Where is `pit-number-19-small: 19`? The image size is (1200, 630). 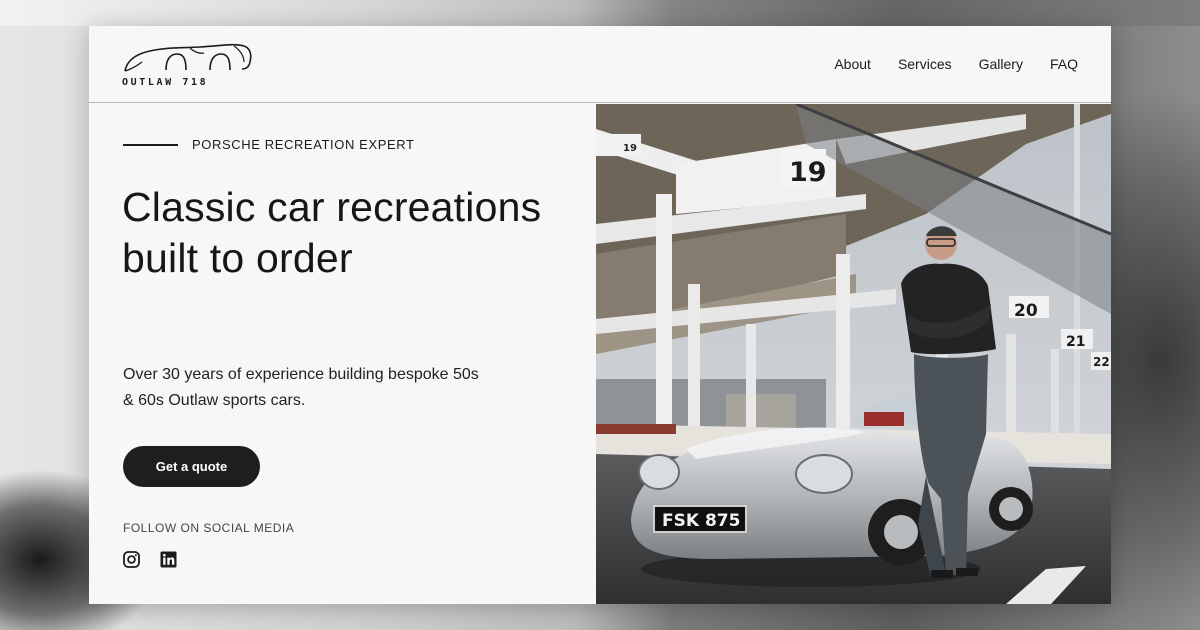
pit-number-19-small: 19 is located at coordinates (630, 148).